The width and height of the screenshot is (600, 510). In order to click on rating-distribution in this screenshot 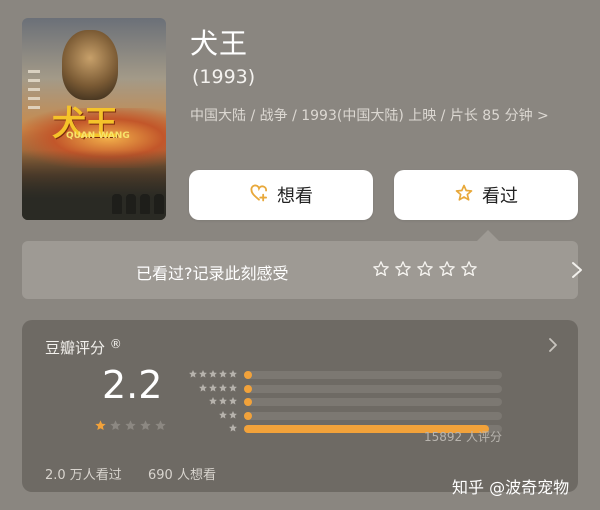, I will do `click(346, 402)`.